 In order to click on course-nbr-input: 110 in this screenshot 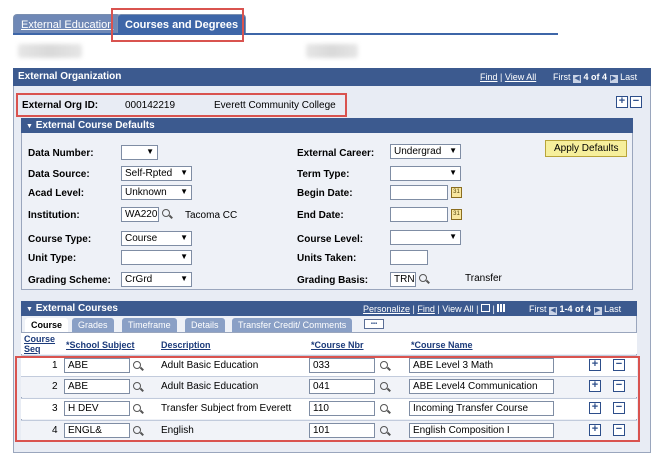, I will do `click(342, 408)`.